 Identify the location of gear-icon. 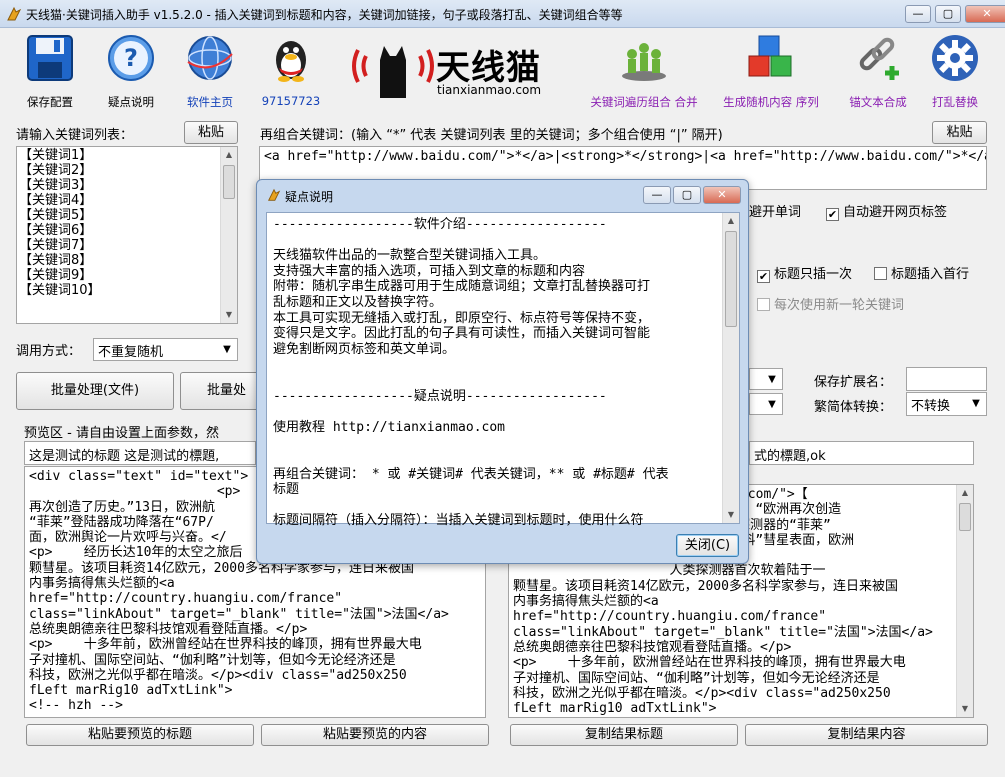
(955, 58).